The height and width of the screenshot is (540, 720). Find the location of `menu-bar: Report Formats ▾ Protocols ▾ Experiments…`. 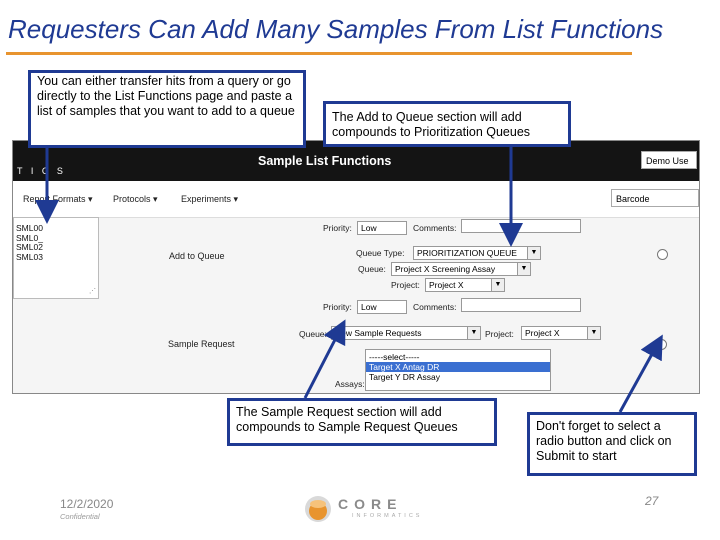

menu-bar: Report Formats ▾ Protocols ▾ Experiments… is located at coordinates (356, 199).